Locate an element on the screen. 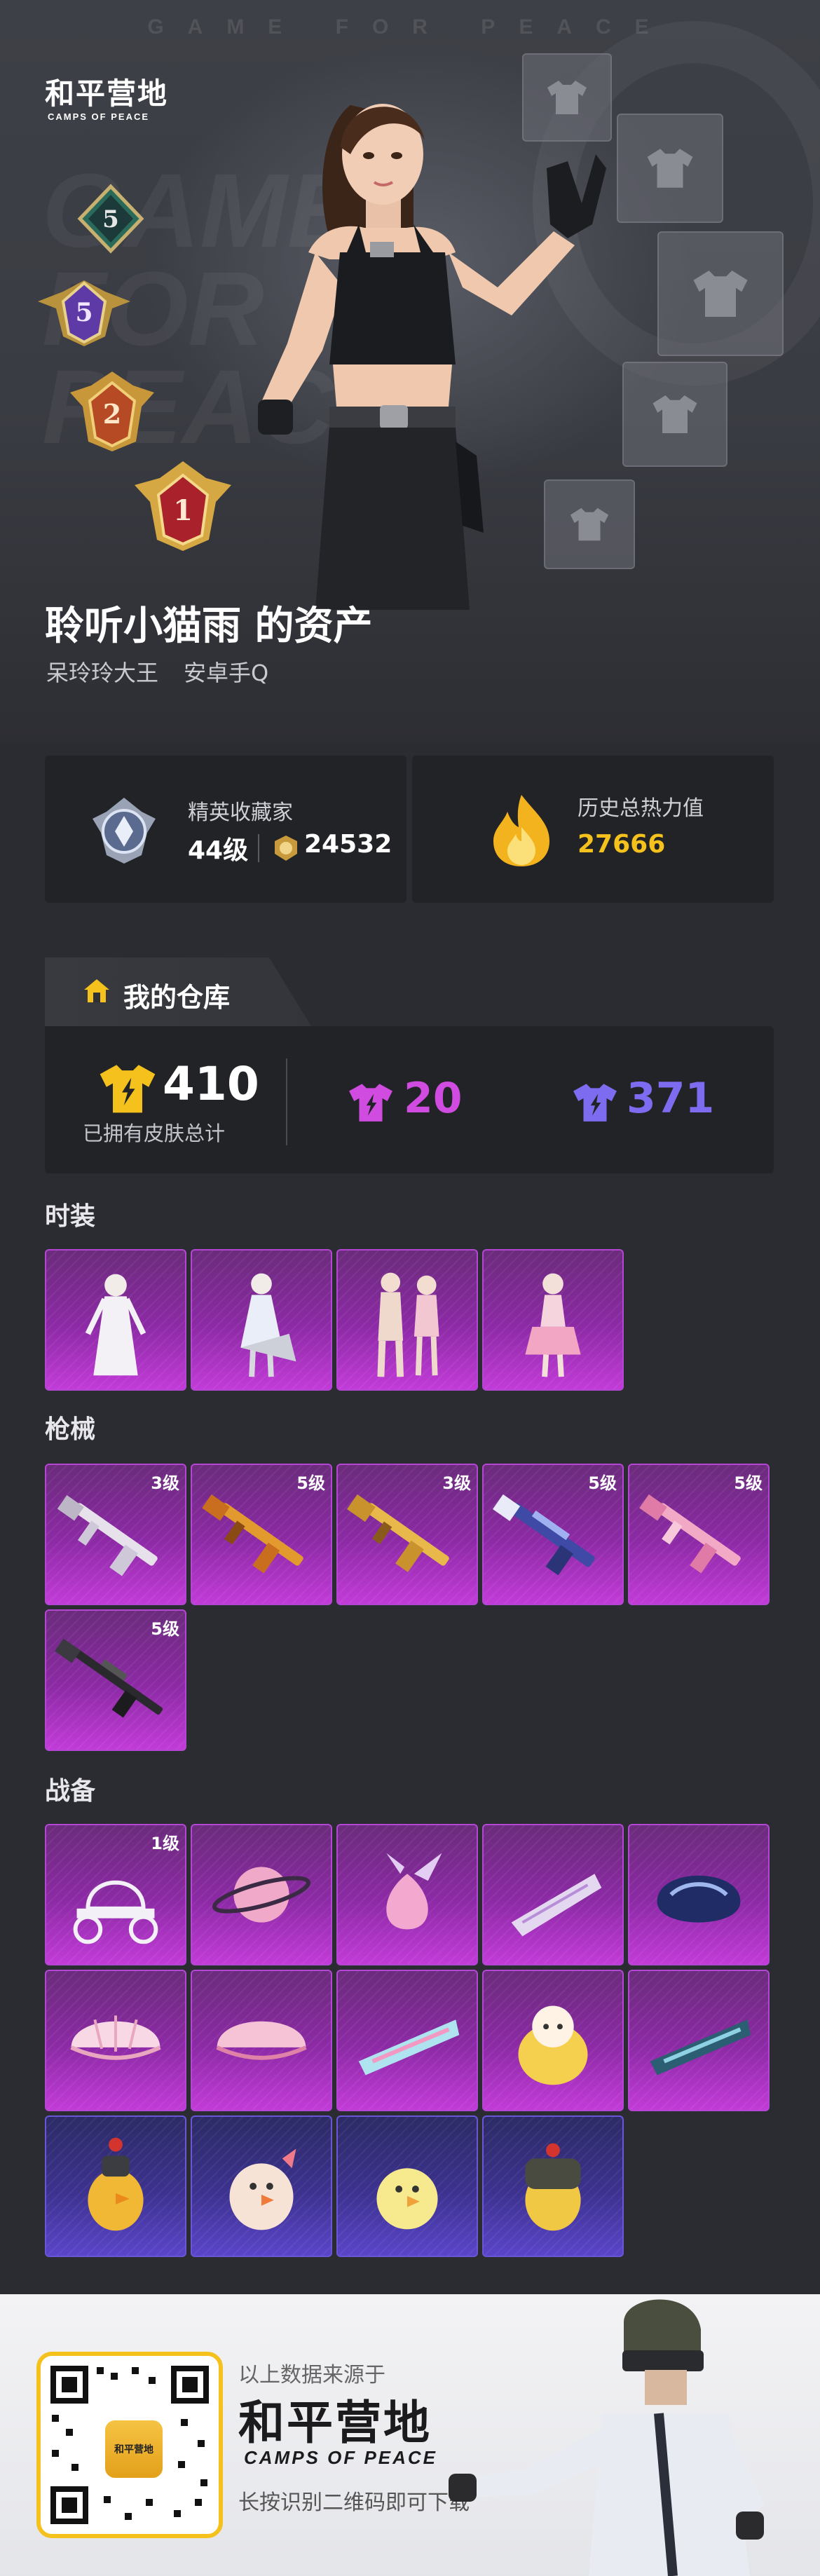  heat-value: 27666 is located at coordinates (622, 844).